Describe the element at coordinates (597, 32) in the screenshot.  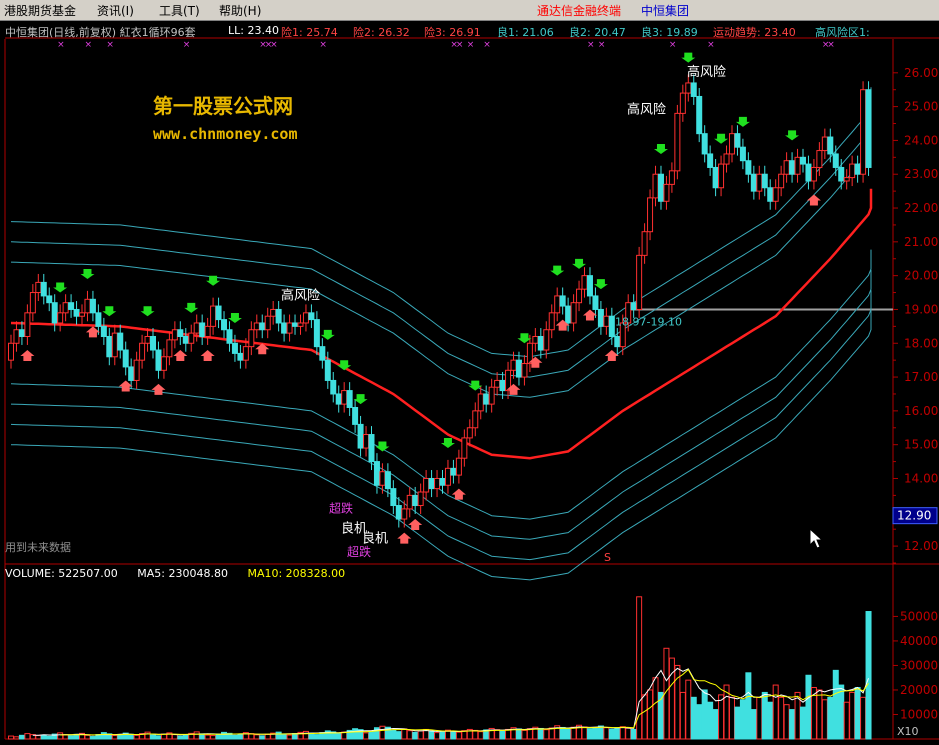
I see `info-item: 良2: 20.47` at that location.